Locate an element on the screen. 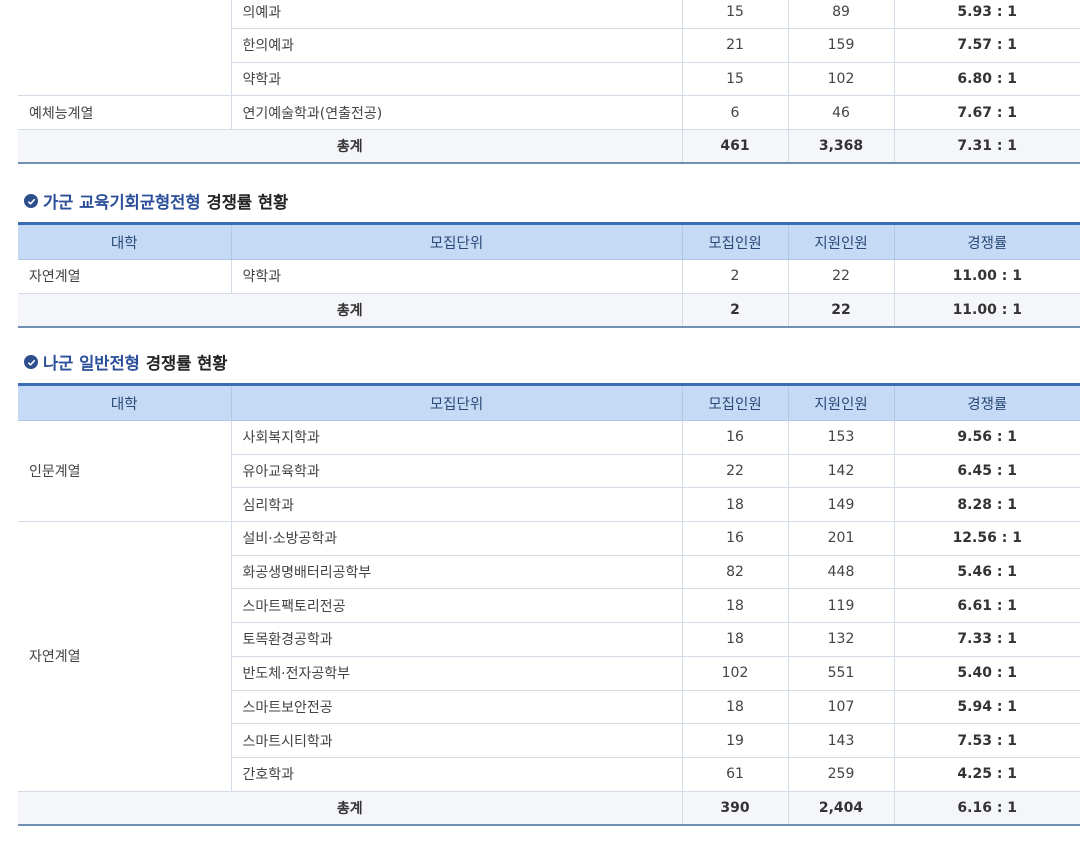 This screenshot has width=1091, height=850. unit-cell: 의예과 is located at coordinates (456, 14).